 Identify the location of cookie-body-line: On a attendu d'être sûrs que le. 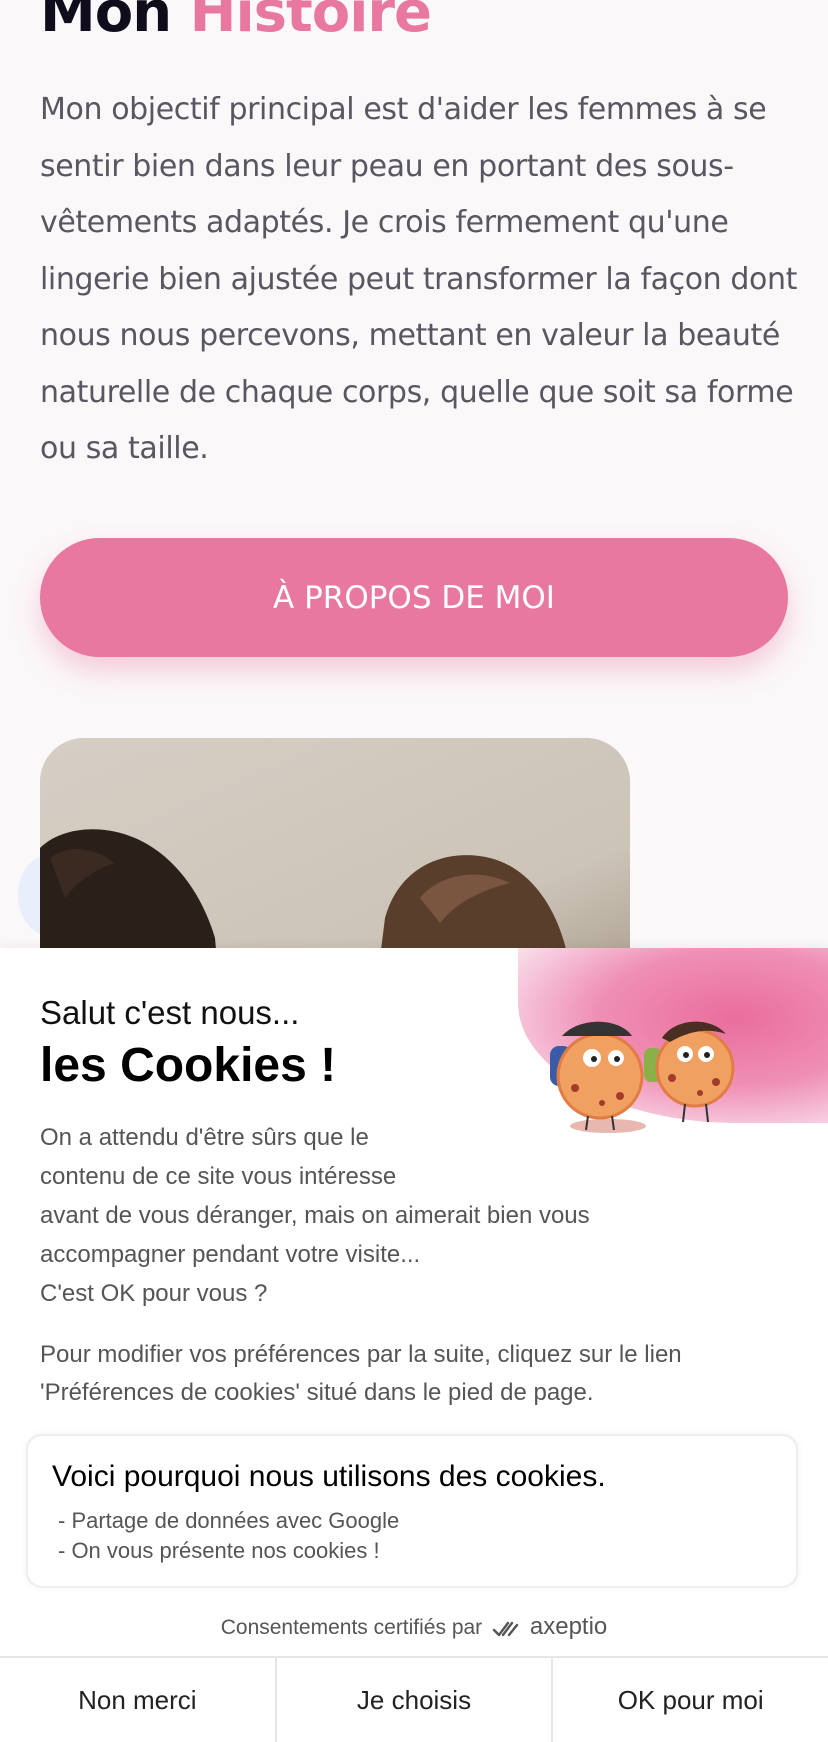
(204, 1137).